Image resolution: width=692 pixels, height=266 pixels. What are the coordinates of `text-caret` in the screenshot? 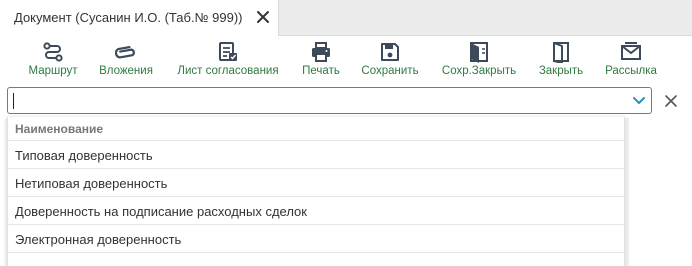 It's located at (13, 101).